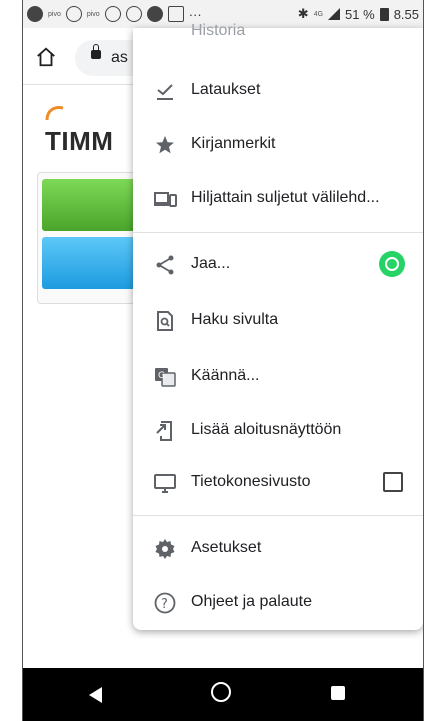 This screenshot has width=433, height=721. Describe the element at coordinates (266, 429) in the screenshot. I see `menu-item-label: Lisää aloitusnäyttöön` at that location.